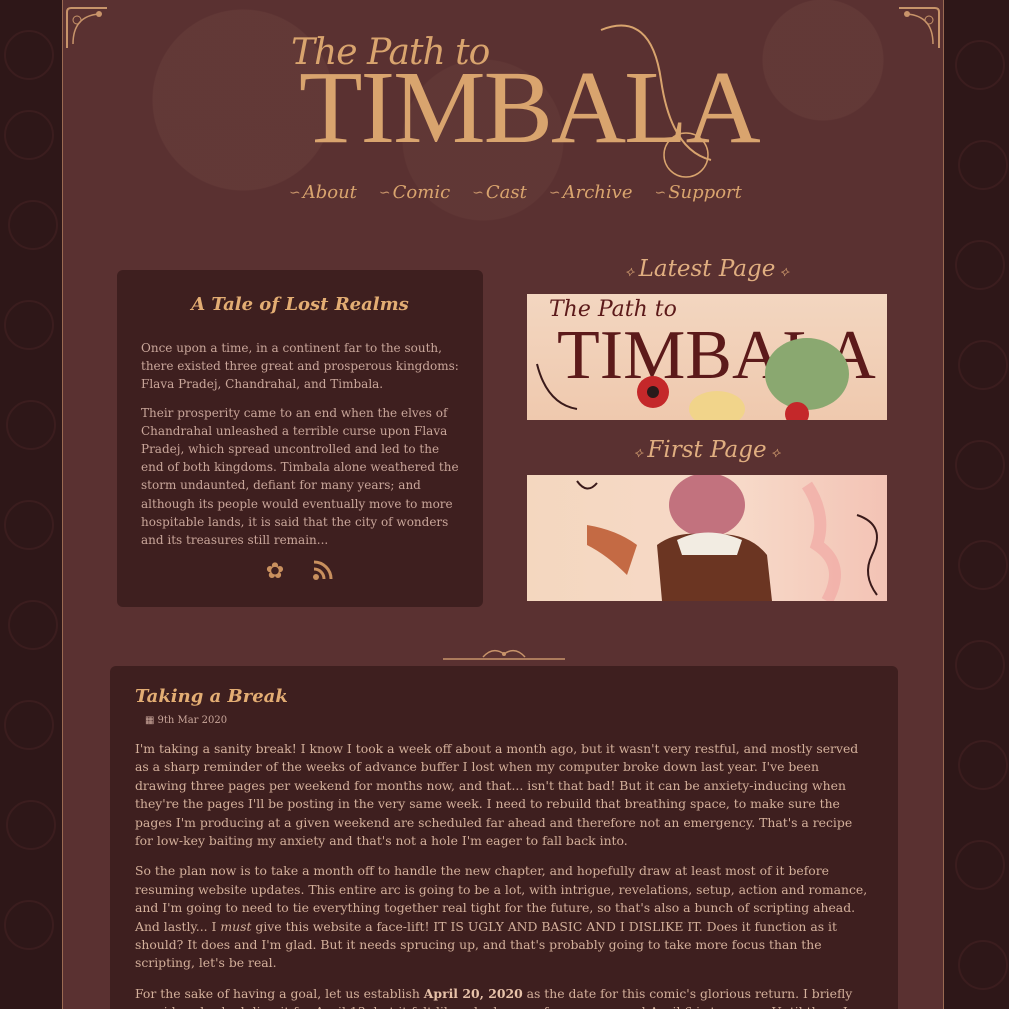 The height and width of the screenshot is (1009, 1009). Describe the element at coordinates (192, 720) in the screenshot. I see `news-date-text: 9th Mar 2020` at that location.